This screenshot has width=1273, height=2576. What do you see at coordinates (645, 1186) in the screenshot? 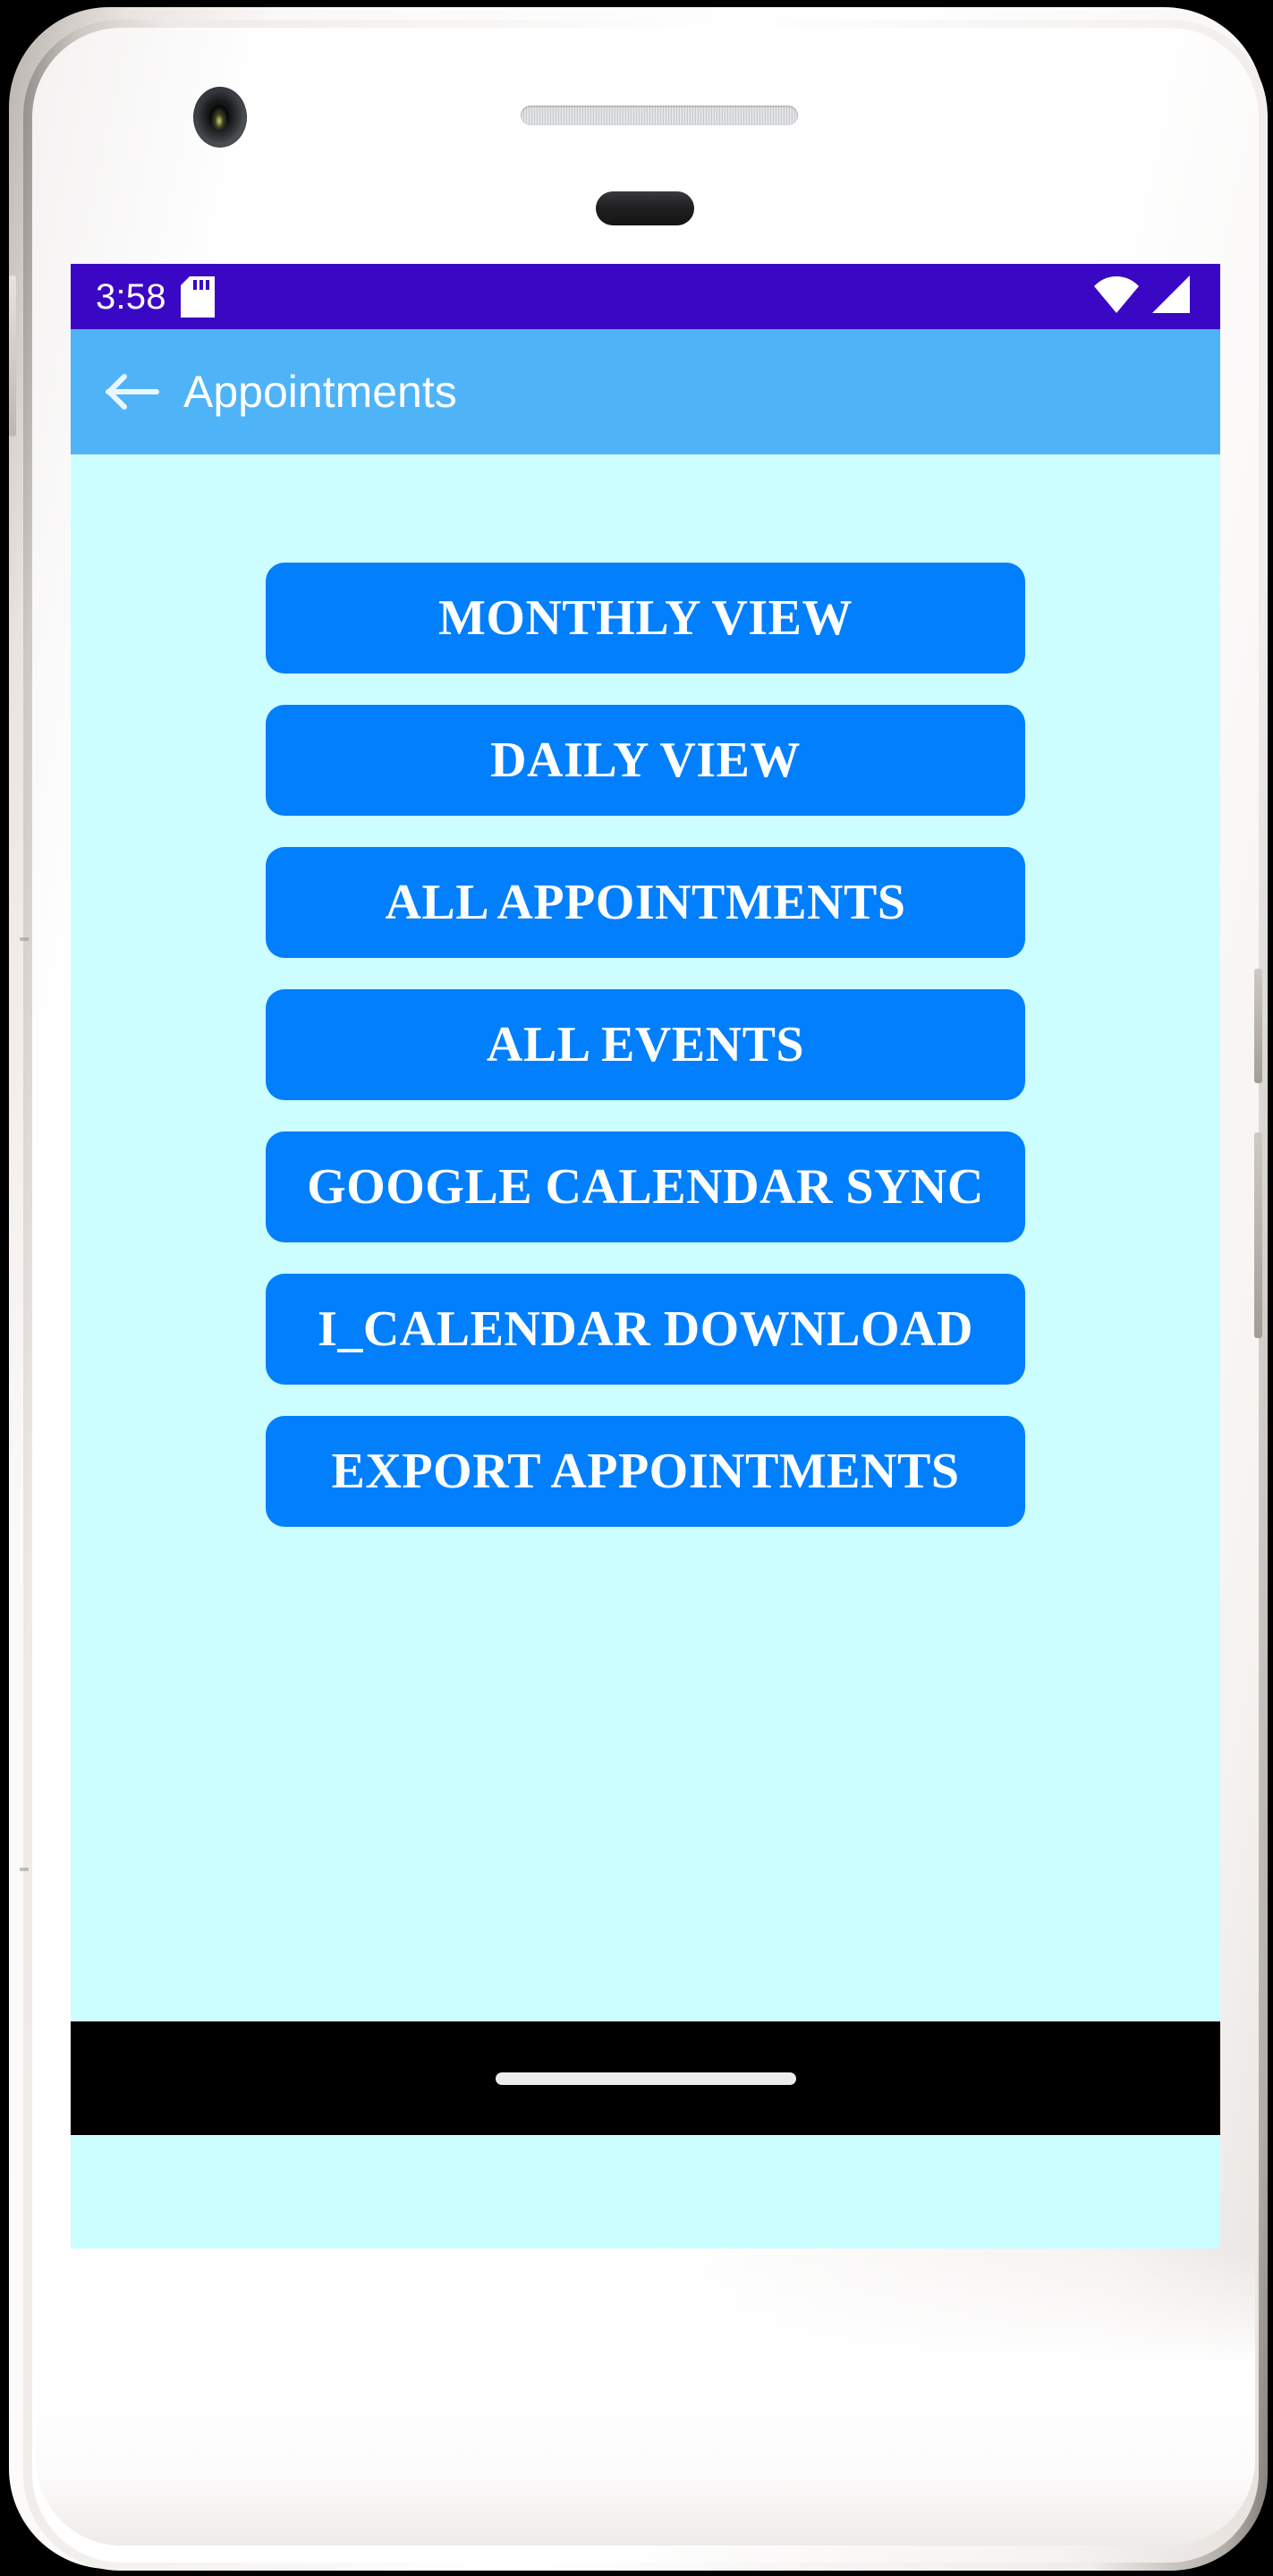
I see `google-calendar-sync-button: GOOGLE CALENDAR SYNC` at bounding box center [645, 1186].